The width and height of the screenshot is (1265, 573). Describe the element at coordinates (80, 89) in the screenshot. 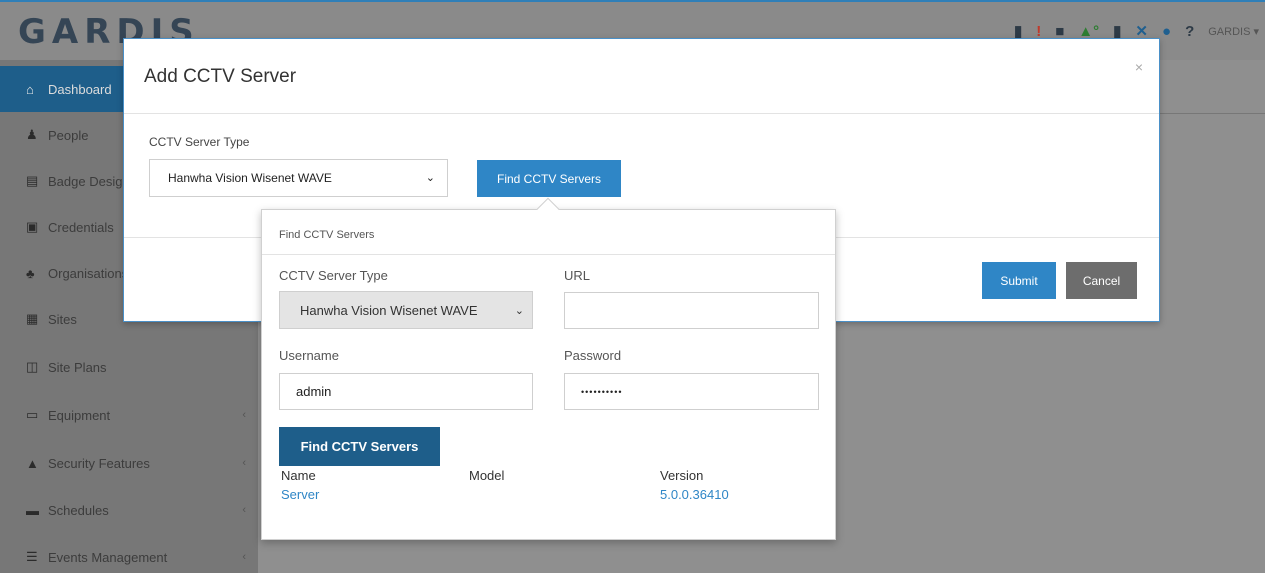

I see `sidebar-item-label: Dashboard` at that location.